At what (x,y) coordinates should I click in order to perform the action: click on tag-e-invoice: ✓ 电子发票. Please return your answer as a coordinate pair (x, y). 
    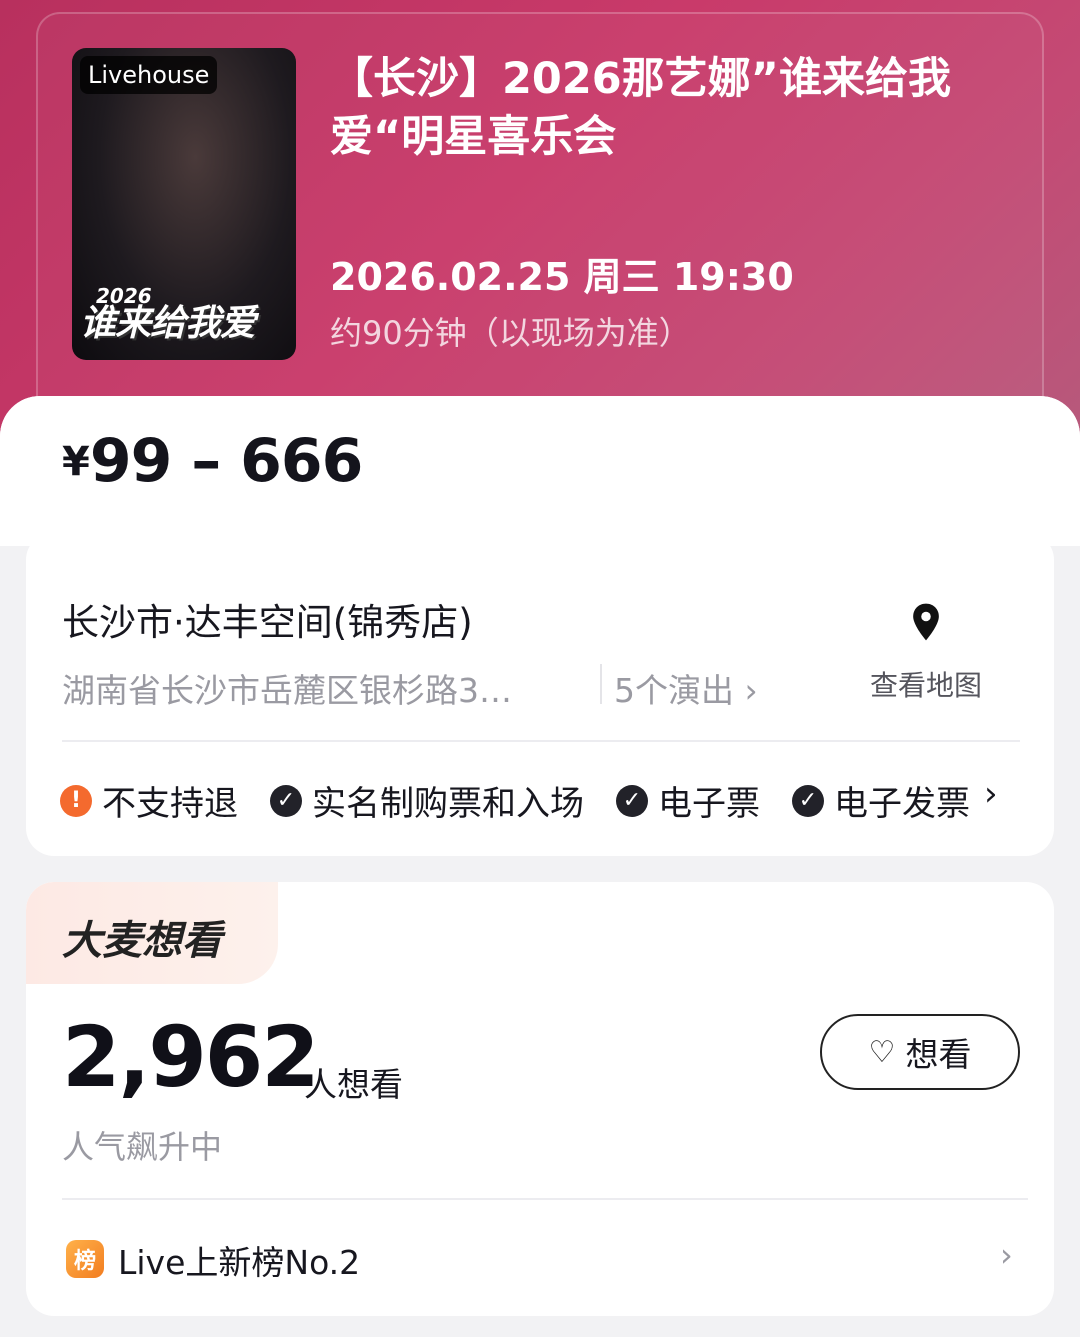
    Looking at the image, I should click on (881, 800).